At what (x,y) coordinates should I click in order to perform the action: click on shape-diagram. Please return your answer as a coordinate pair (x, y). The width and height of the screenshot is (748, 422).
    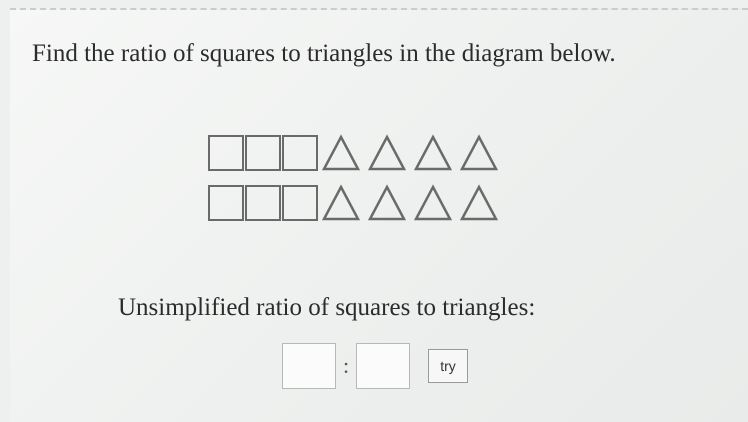
    Looking at the image, I should click on (388, 180).